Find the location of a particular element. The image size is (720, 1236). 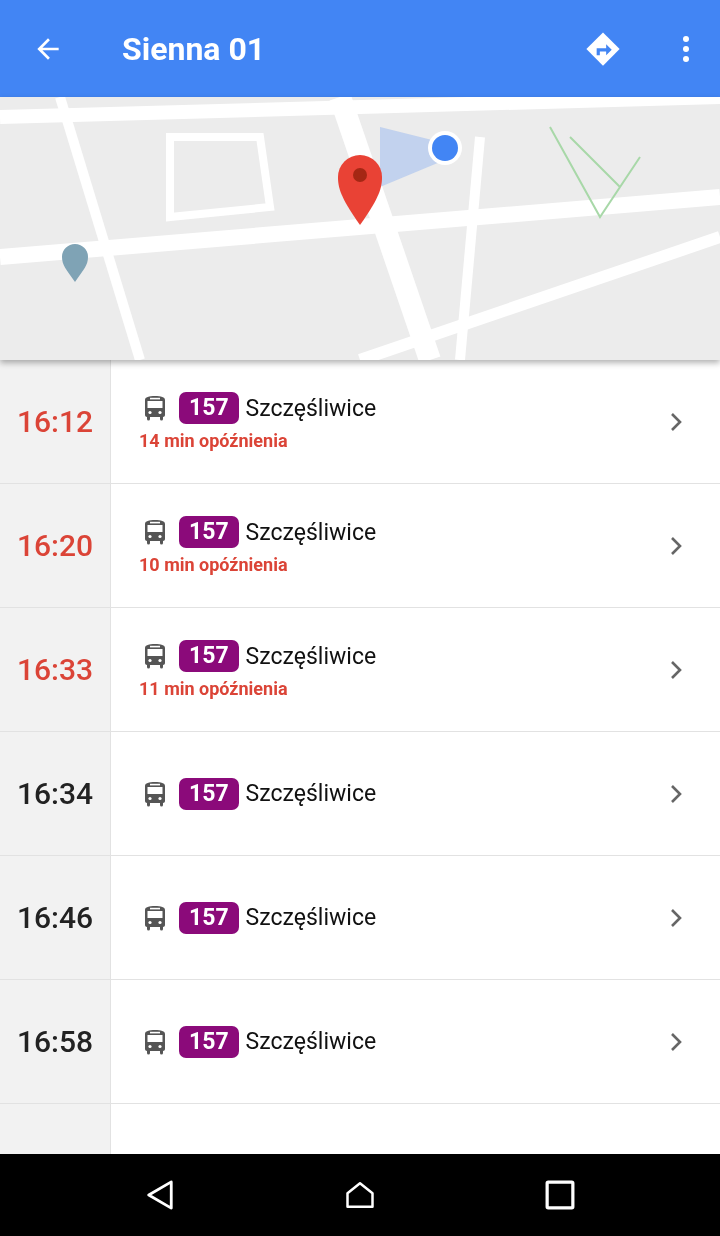

departure-time: 16:34 is located at coordinates (55, 793).